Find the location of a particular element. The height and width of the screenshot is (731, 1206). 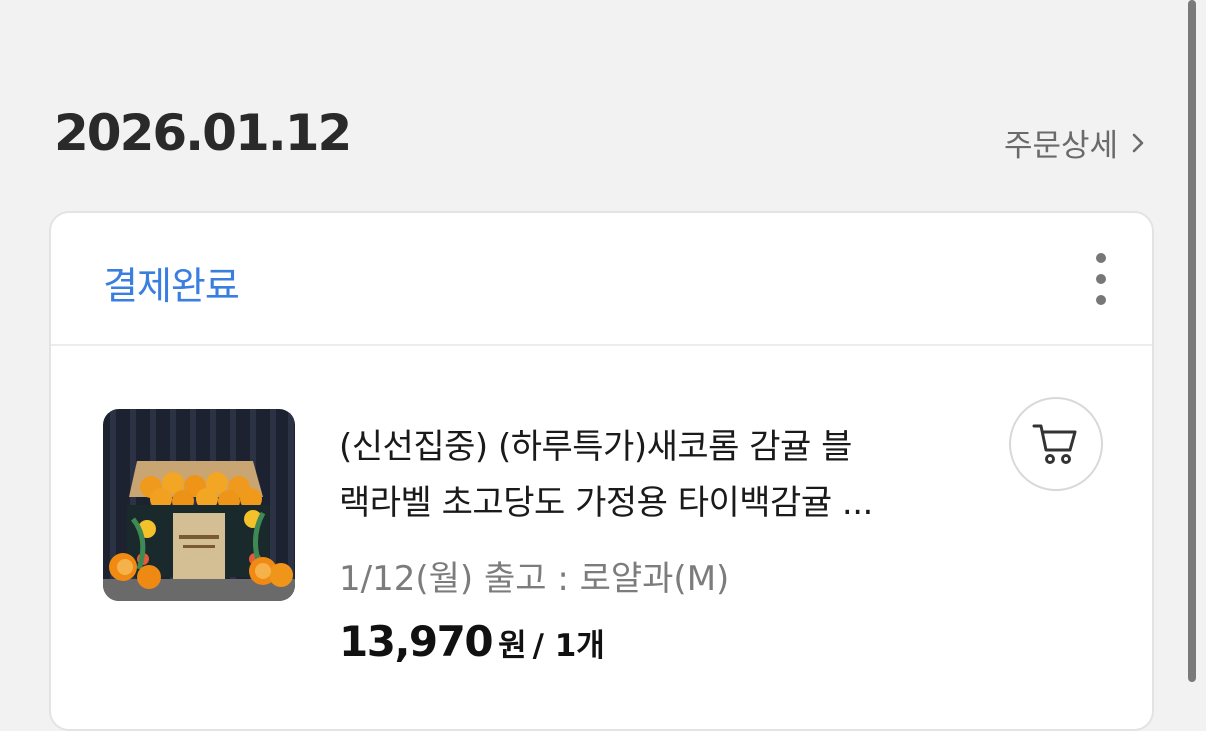

cart-icon is located at coordinates (1054, 444).